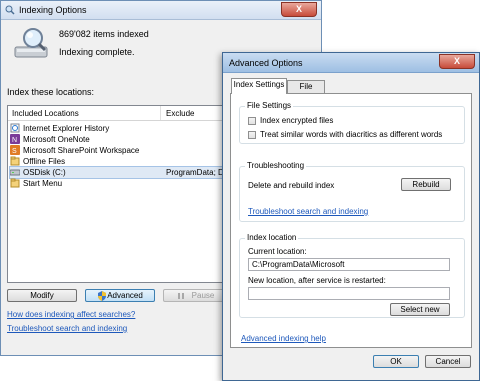  Describe the element at coordinates (269, 105) in the screenshot. I see `file-settings-heading: File Settings` at that location.